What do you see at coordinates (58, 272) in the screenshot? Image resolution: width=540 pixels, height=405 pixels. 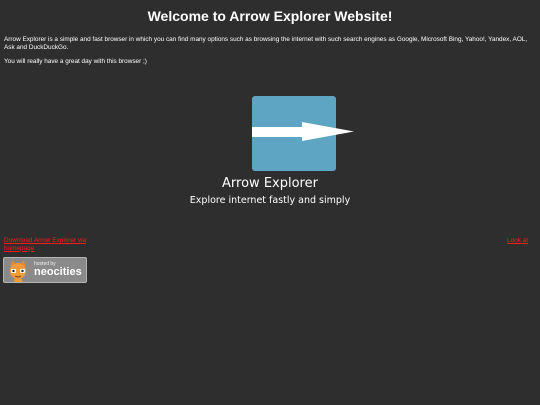 I see `badge-name: neocities` at bounding box center [58, 272].